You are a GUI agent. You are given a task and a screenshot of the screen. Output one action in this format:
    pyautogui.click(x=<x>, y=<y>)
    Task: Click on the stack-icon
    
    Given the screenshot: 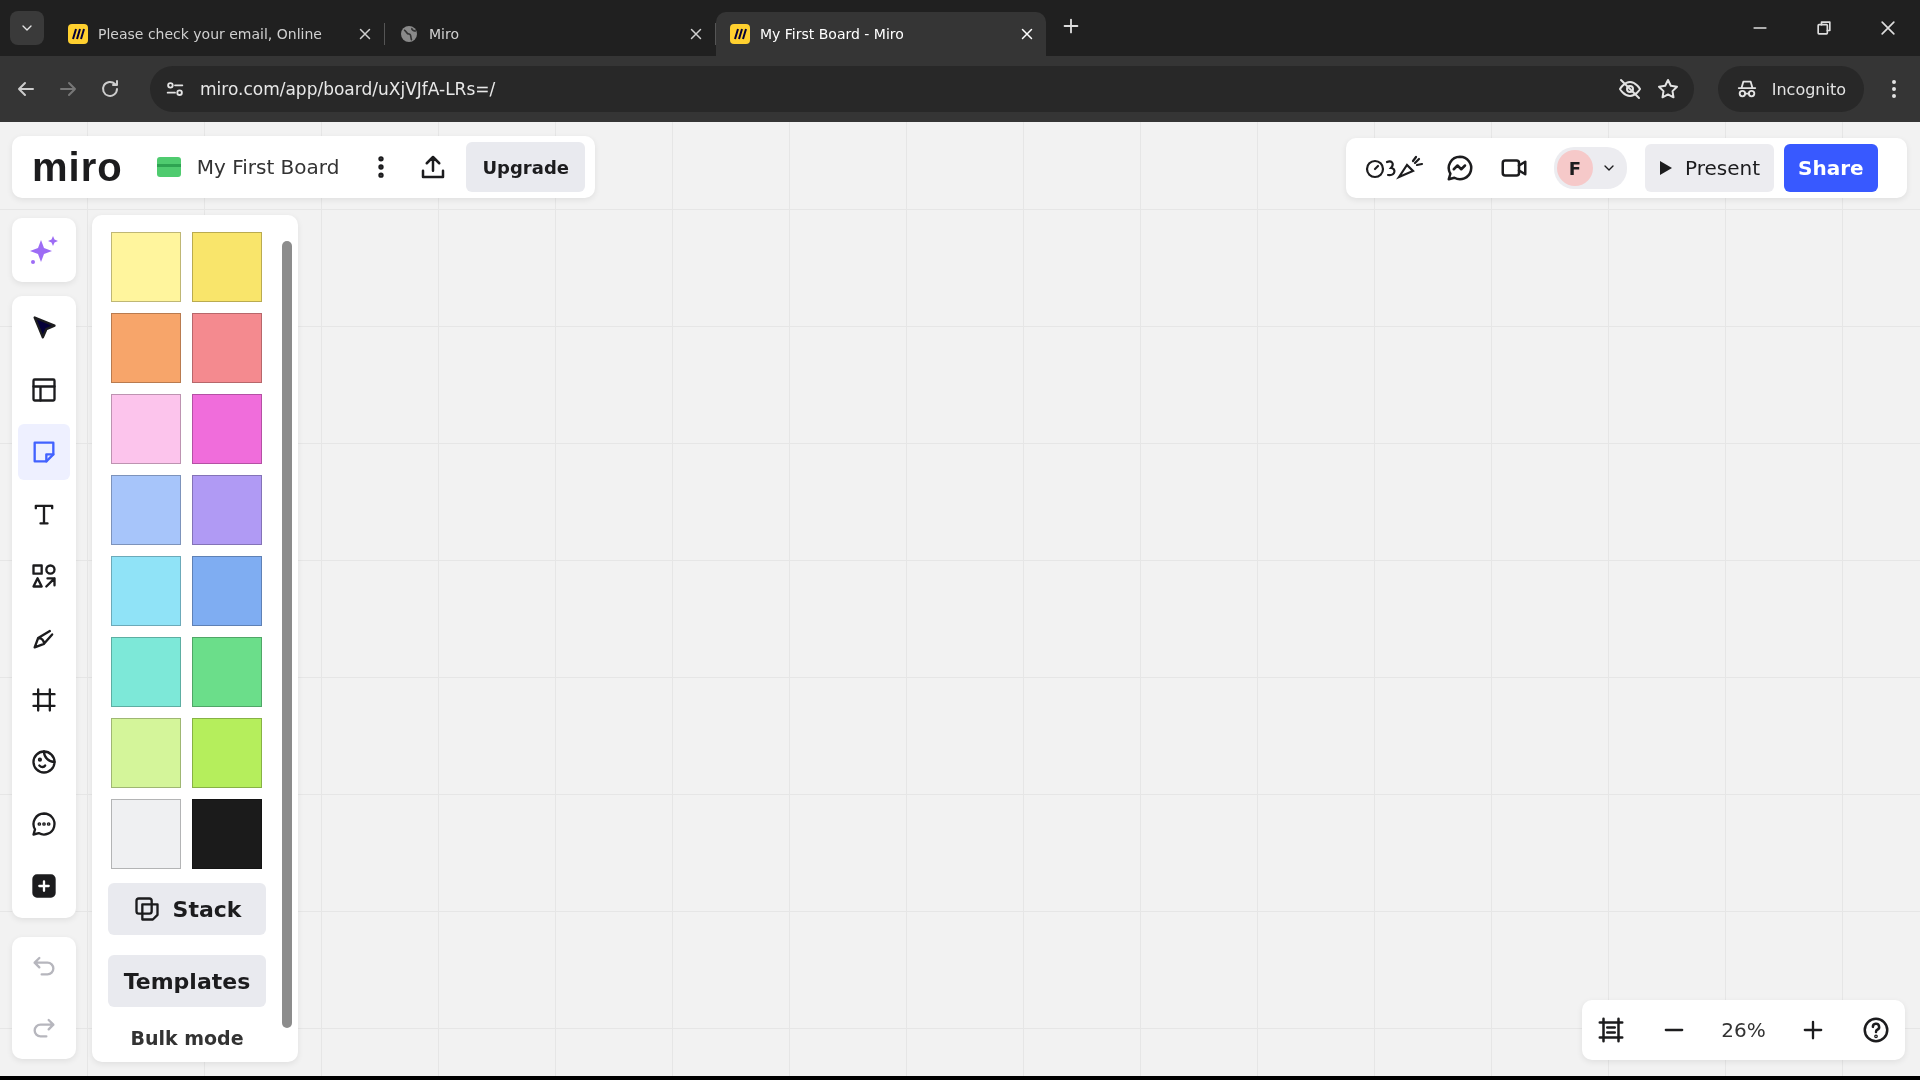 What is the action you would take?
    pyautogui.click(x=146, y=909)
    